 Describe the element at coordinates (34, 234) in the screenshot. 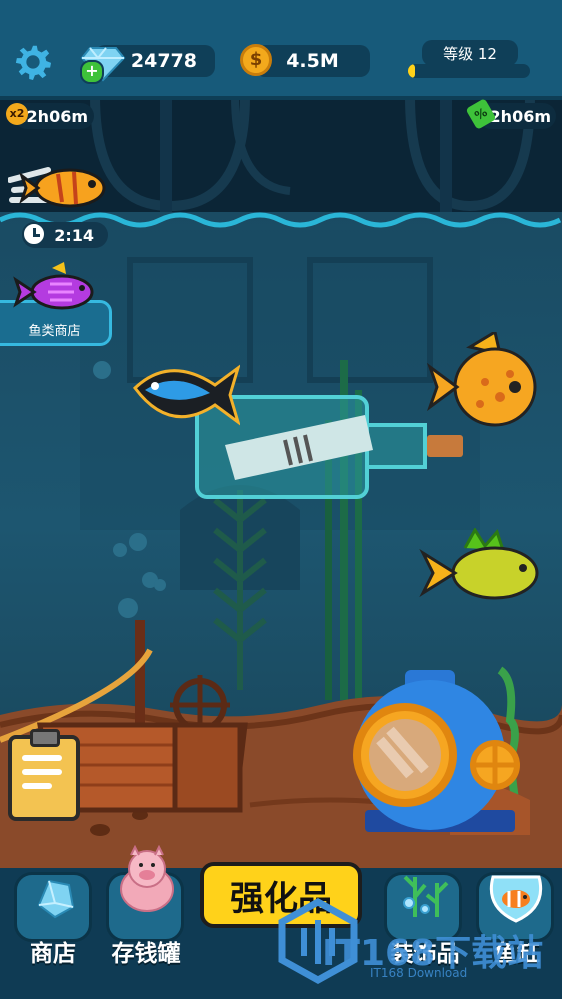

I see `clock-icon` at that location.